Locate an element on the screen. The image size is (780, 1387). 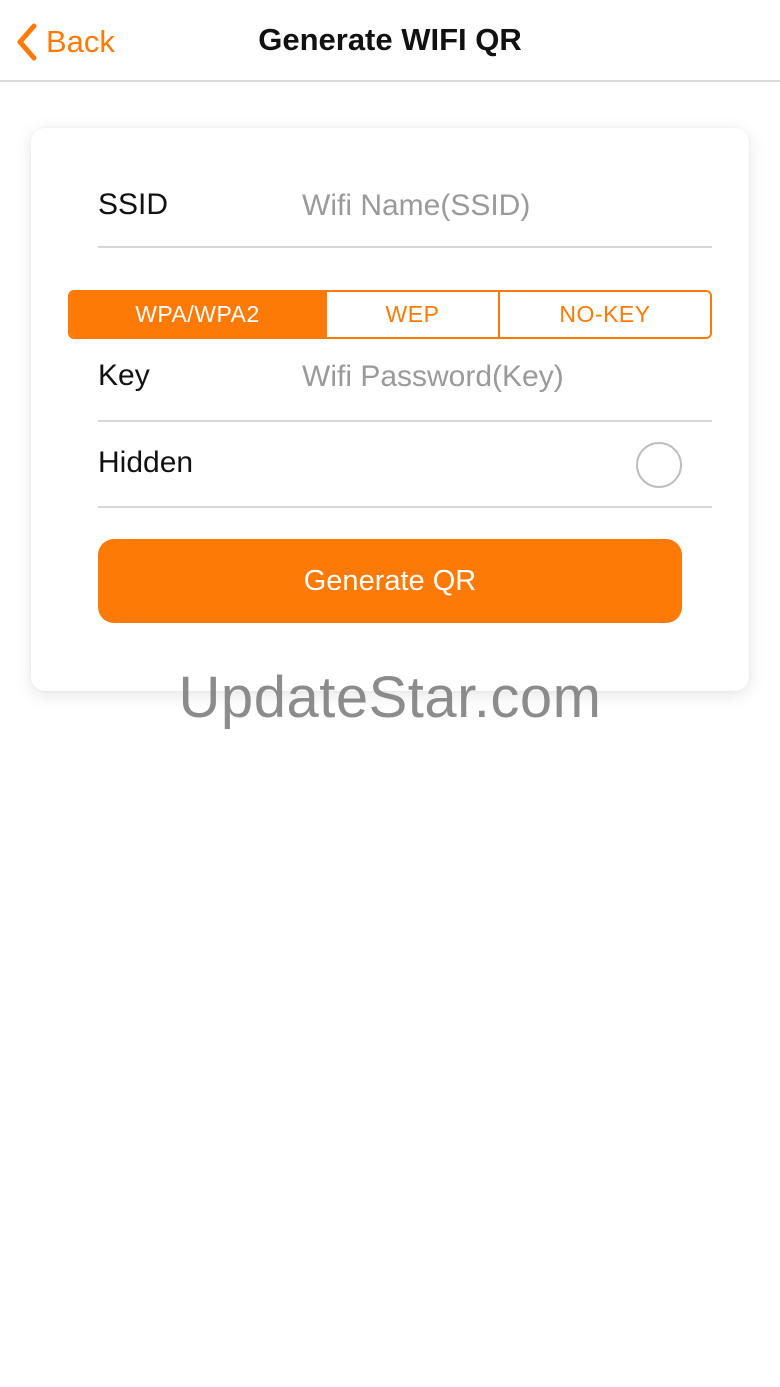
security-option-wep: WEP is located at coordinates (411, 314).